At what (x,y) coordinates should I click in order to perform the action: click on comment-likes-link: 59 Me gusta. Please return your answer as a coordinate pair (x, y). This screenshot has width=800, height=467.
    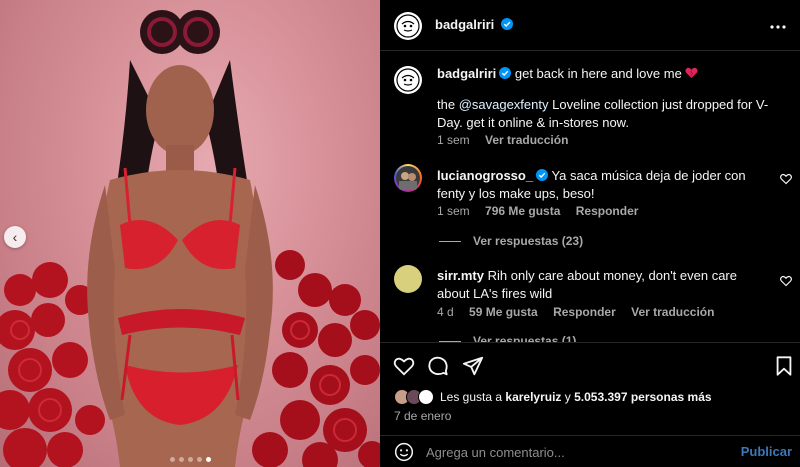
    Looking at the image, I should click on (503, 312).